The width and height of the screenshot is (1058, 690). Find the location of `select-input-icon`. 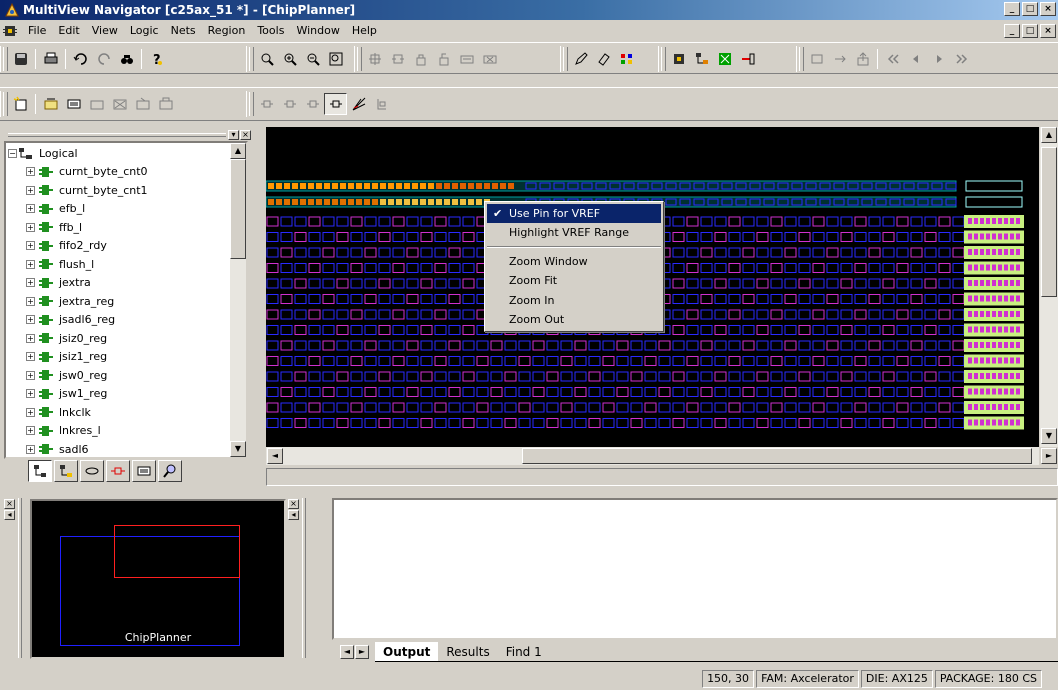

select-input-icon is located at coordinates (289, 104).